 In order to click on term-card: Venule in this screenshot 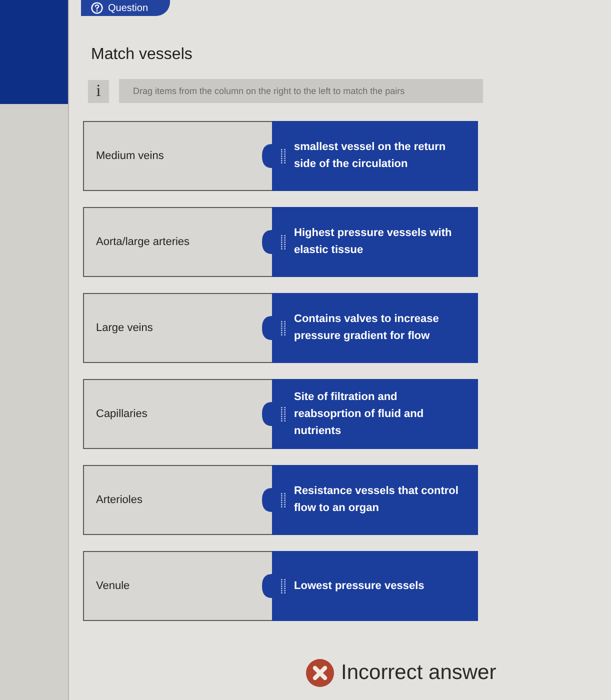, I will do `click(177, 586)`.